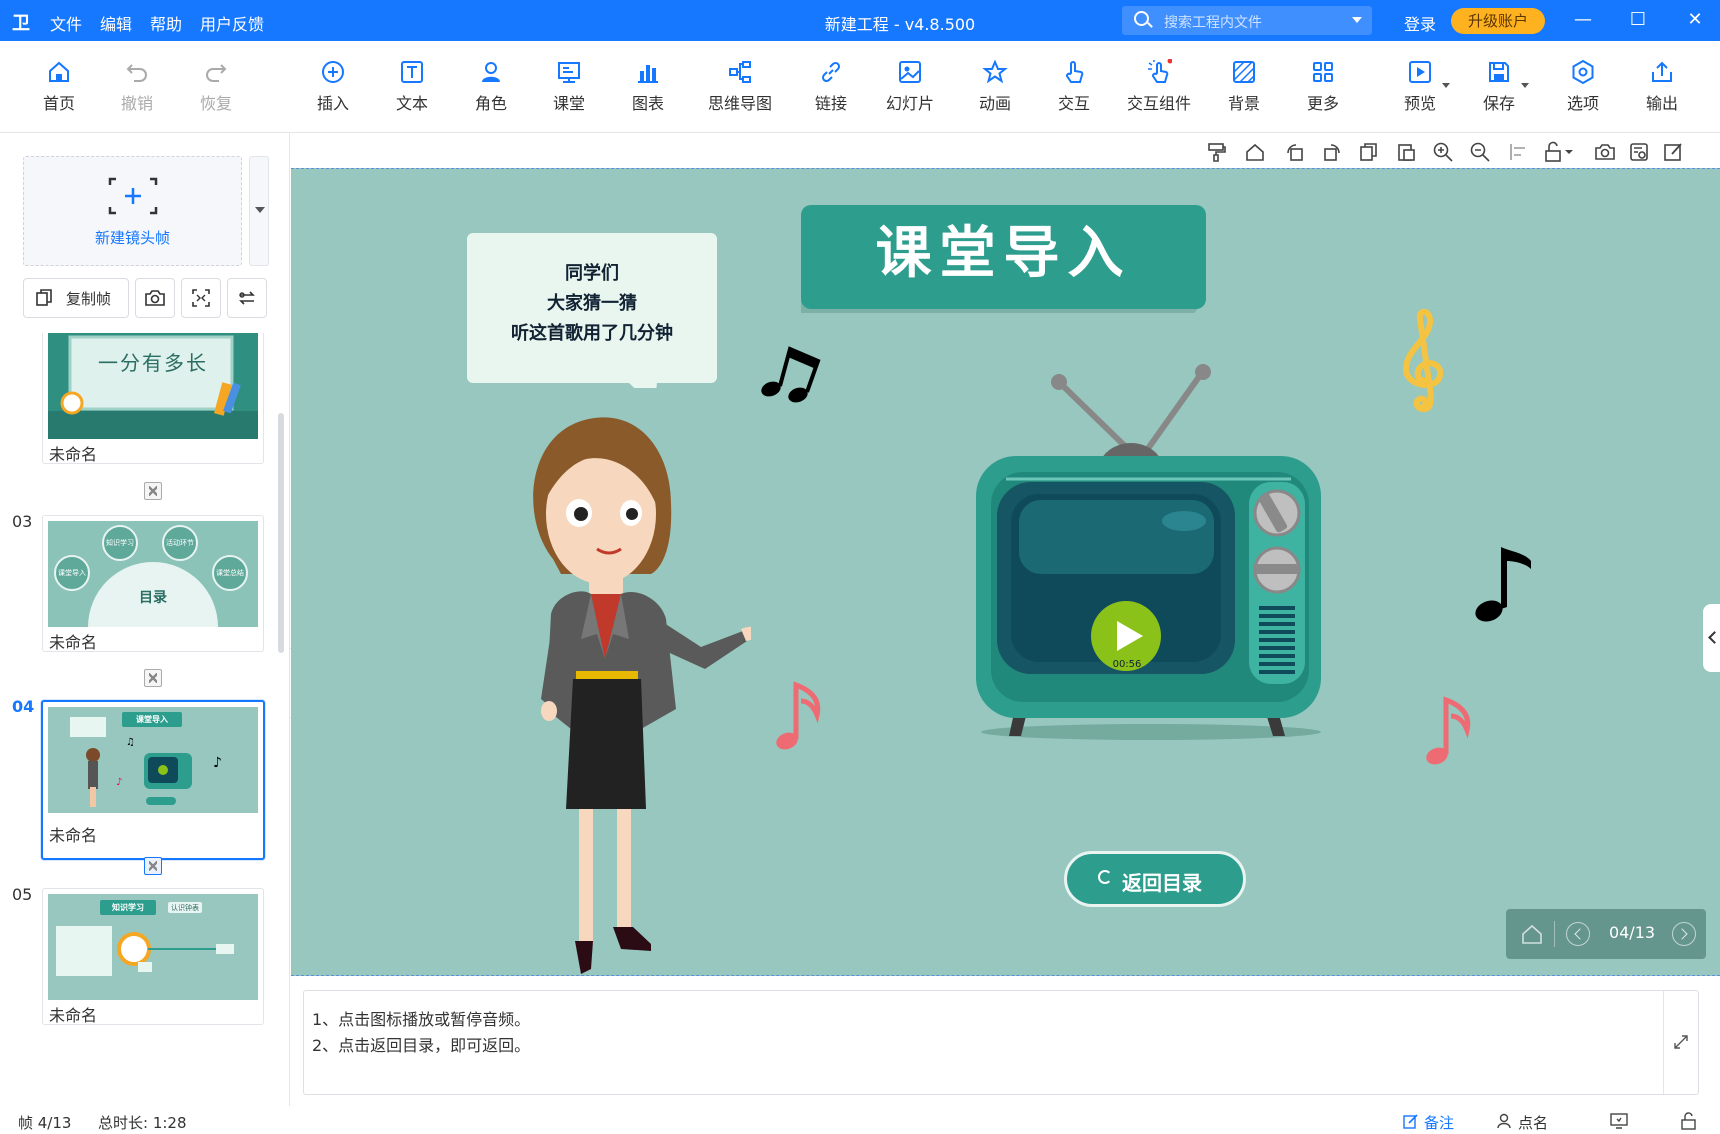  Describe the element at coordinates (1619, 1121) in the screenshot. I see `screen-mode-icon` at that location.